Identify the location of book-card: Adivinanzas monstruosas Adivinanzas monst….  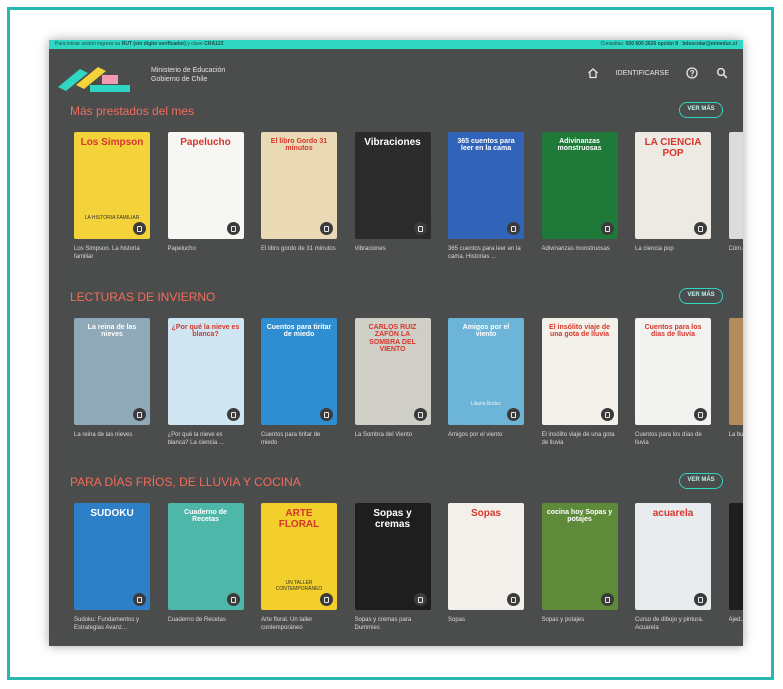
(580, 196).